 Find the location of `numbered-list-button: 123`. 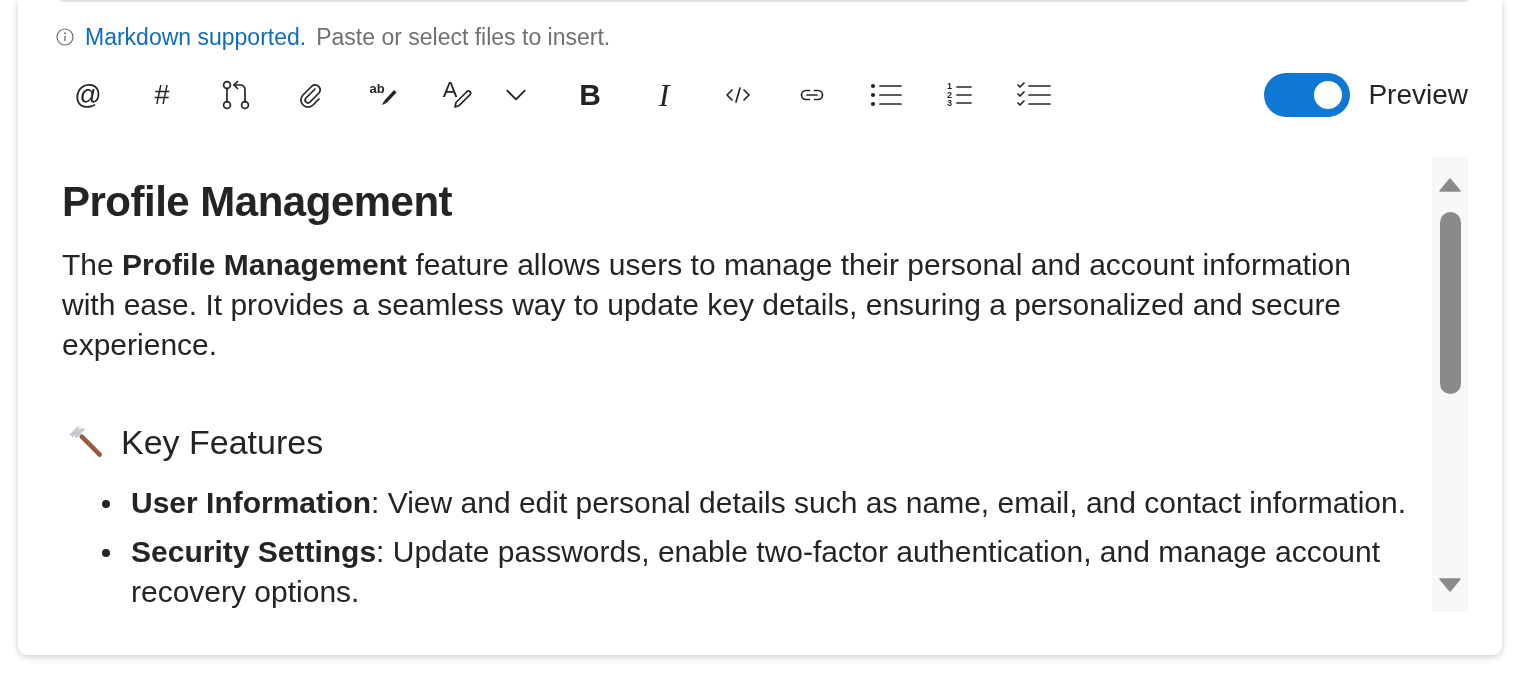

numbered-list-button: 123 is located at coordinates (960, 95).